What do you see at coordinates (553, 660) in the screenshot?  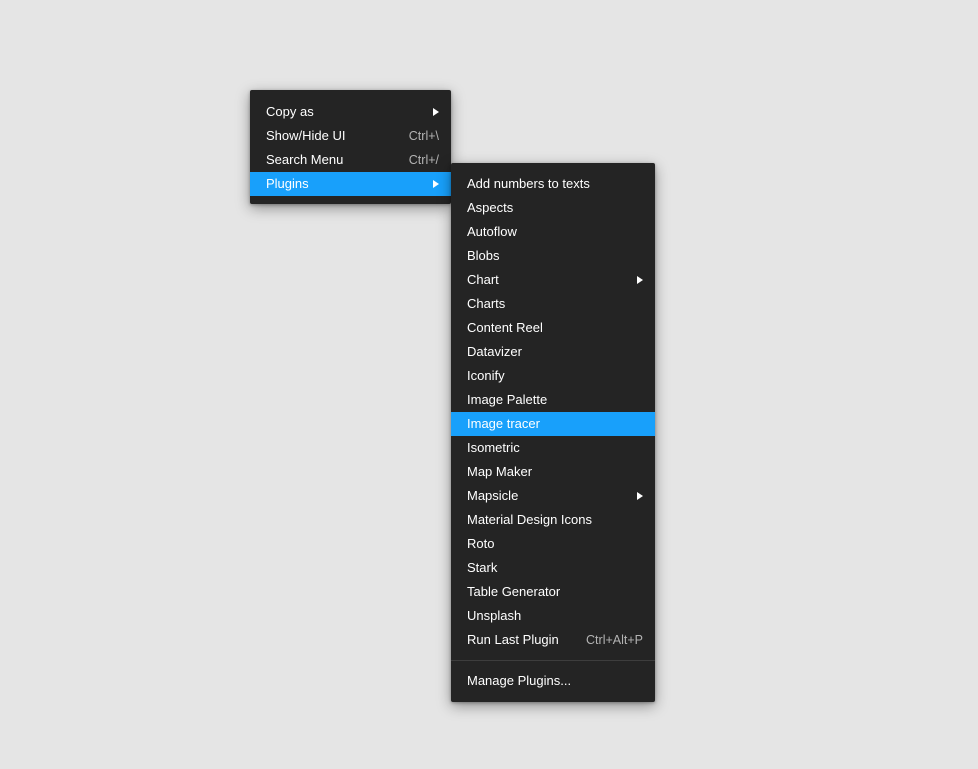 I see `menu-divider` at bounding box center [553, 660].